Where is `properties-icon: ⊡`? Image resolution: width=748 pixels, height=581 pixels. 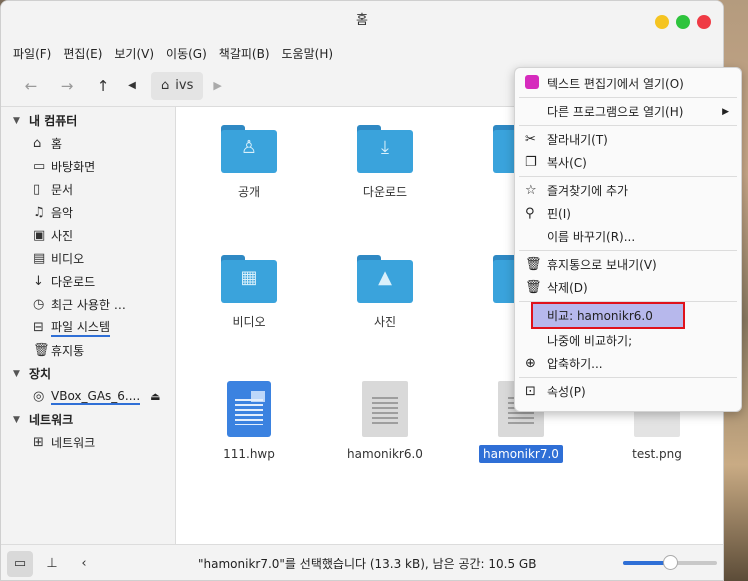 properties-icon: ⊡ is located at coordinates (530, 391).